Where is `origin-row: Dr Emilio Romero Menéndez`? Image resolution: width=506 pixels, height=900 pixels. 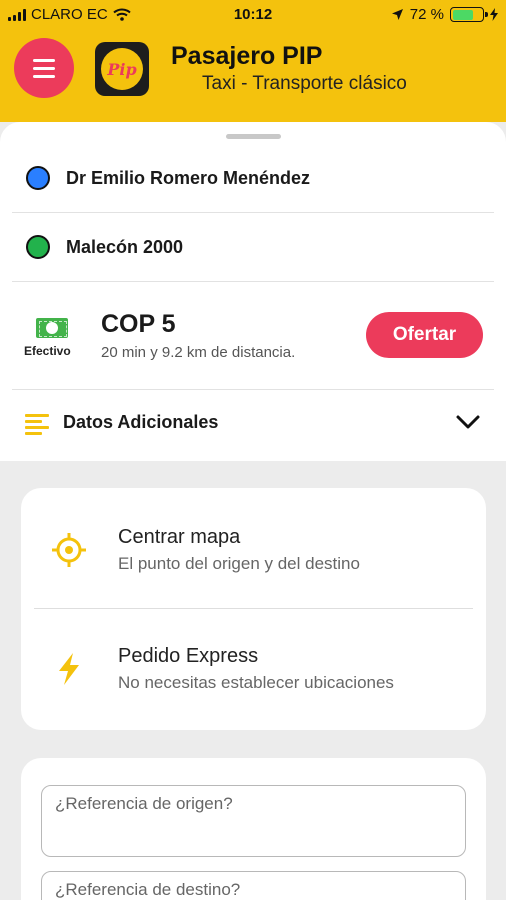 origin-row: Dr Emilio Romero Menéndez is located at coordinates (253, 178).